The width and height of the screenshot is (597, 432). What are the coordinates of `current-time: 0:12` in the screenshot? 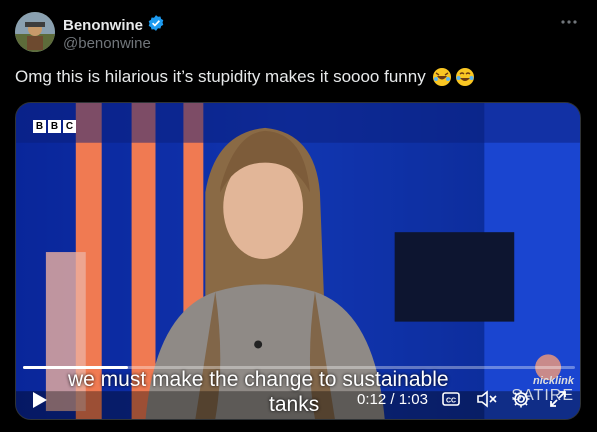 It's located at (372, 399).